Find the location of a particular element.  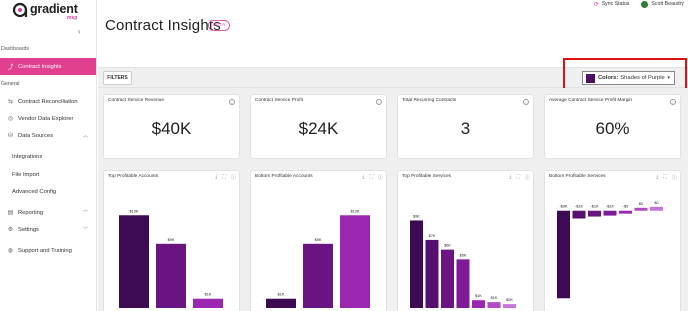

sync-icon: ⟳ is located at coordinates (596, 4).